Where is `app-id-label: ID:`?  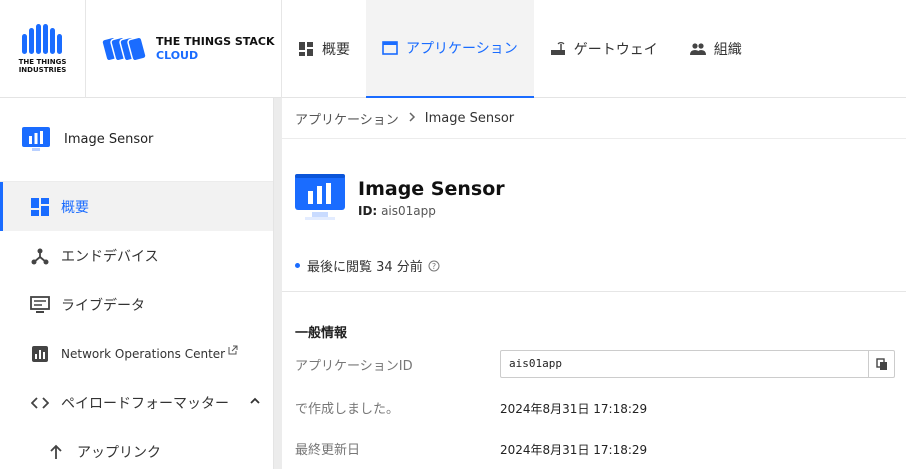 app-id-label: ID: is located at coordinates (368, 211).